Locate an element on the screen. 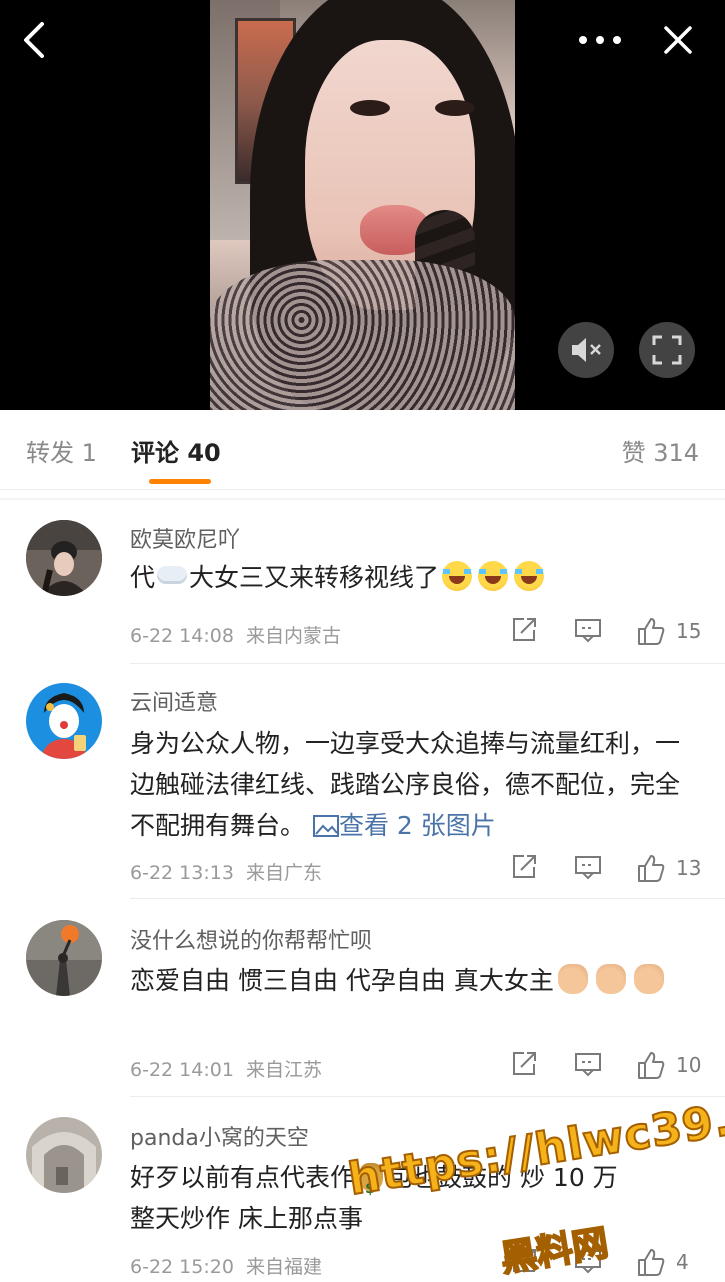  comment-text-body: 恋爱自由 惯三自由 代孕自由 真大女主 is located at coordinates (342, 980).